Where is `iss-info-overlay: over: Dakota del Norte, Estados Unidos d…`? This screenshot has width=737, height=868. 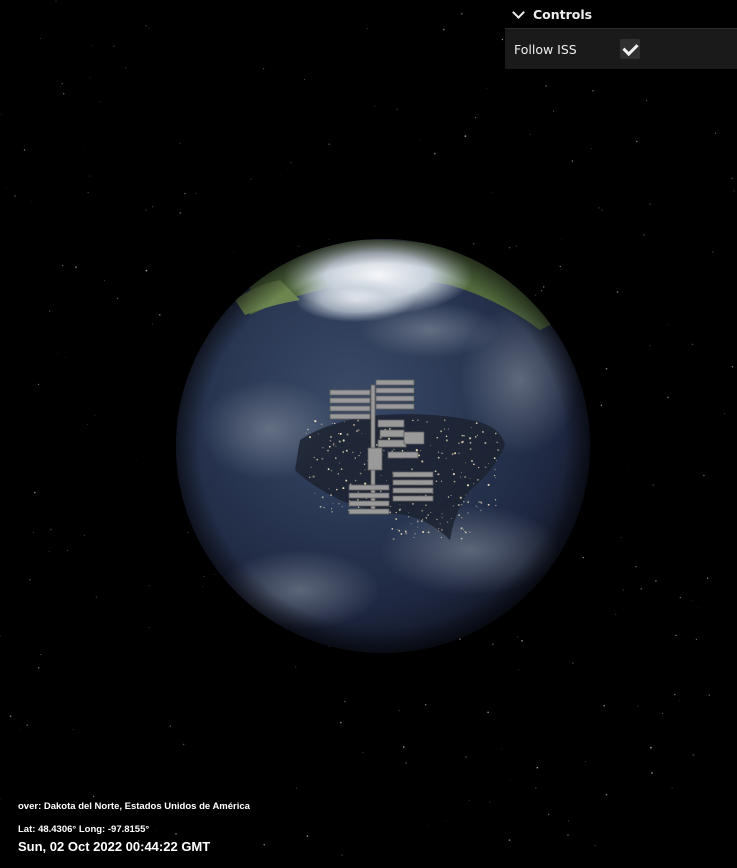 iss-info-overlay: over: Dakota del Norte, Estados Unidos d… is located at coordinates (134, 827).